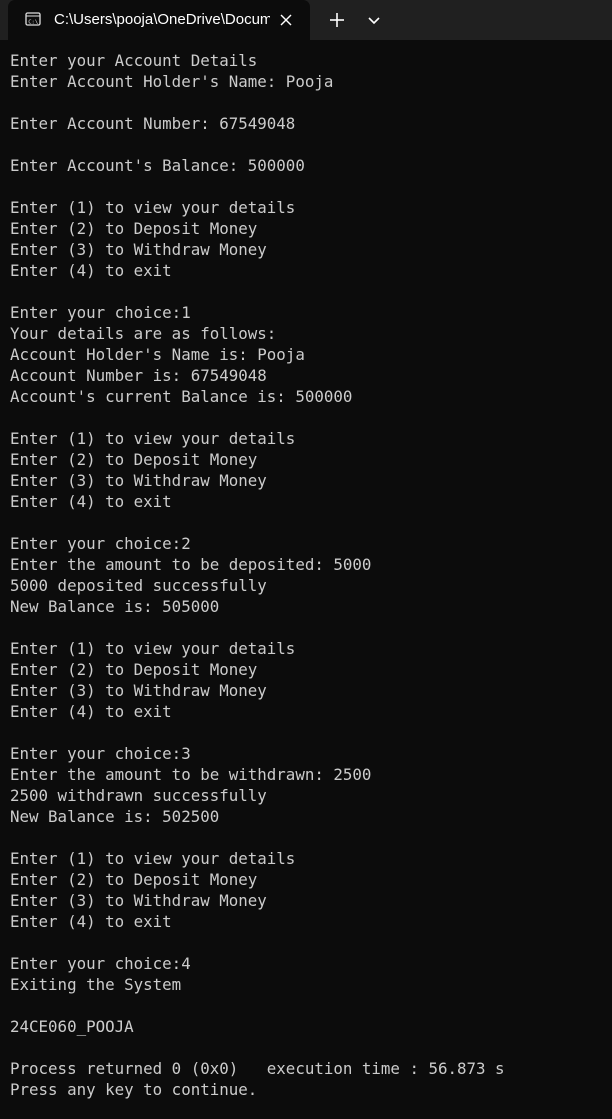 This screenshot has height=1119, width=612. Describe the element at coordinates (191, 564) in the screenshot. I see `console-line: Enter the amount to be deposited: 5000` at that location.